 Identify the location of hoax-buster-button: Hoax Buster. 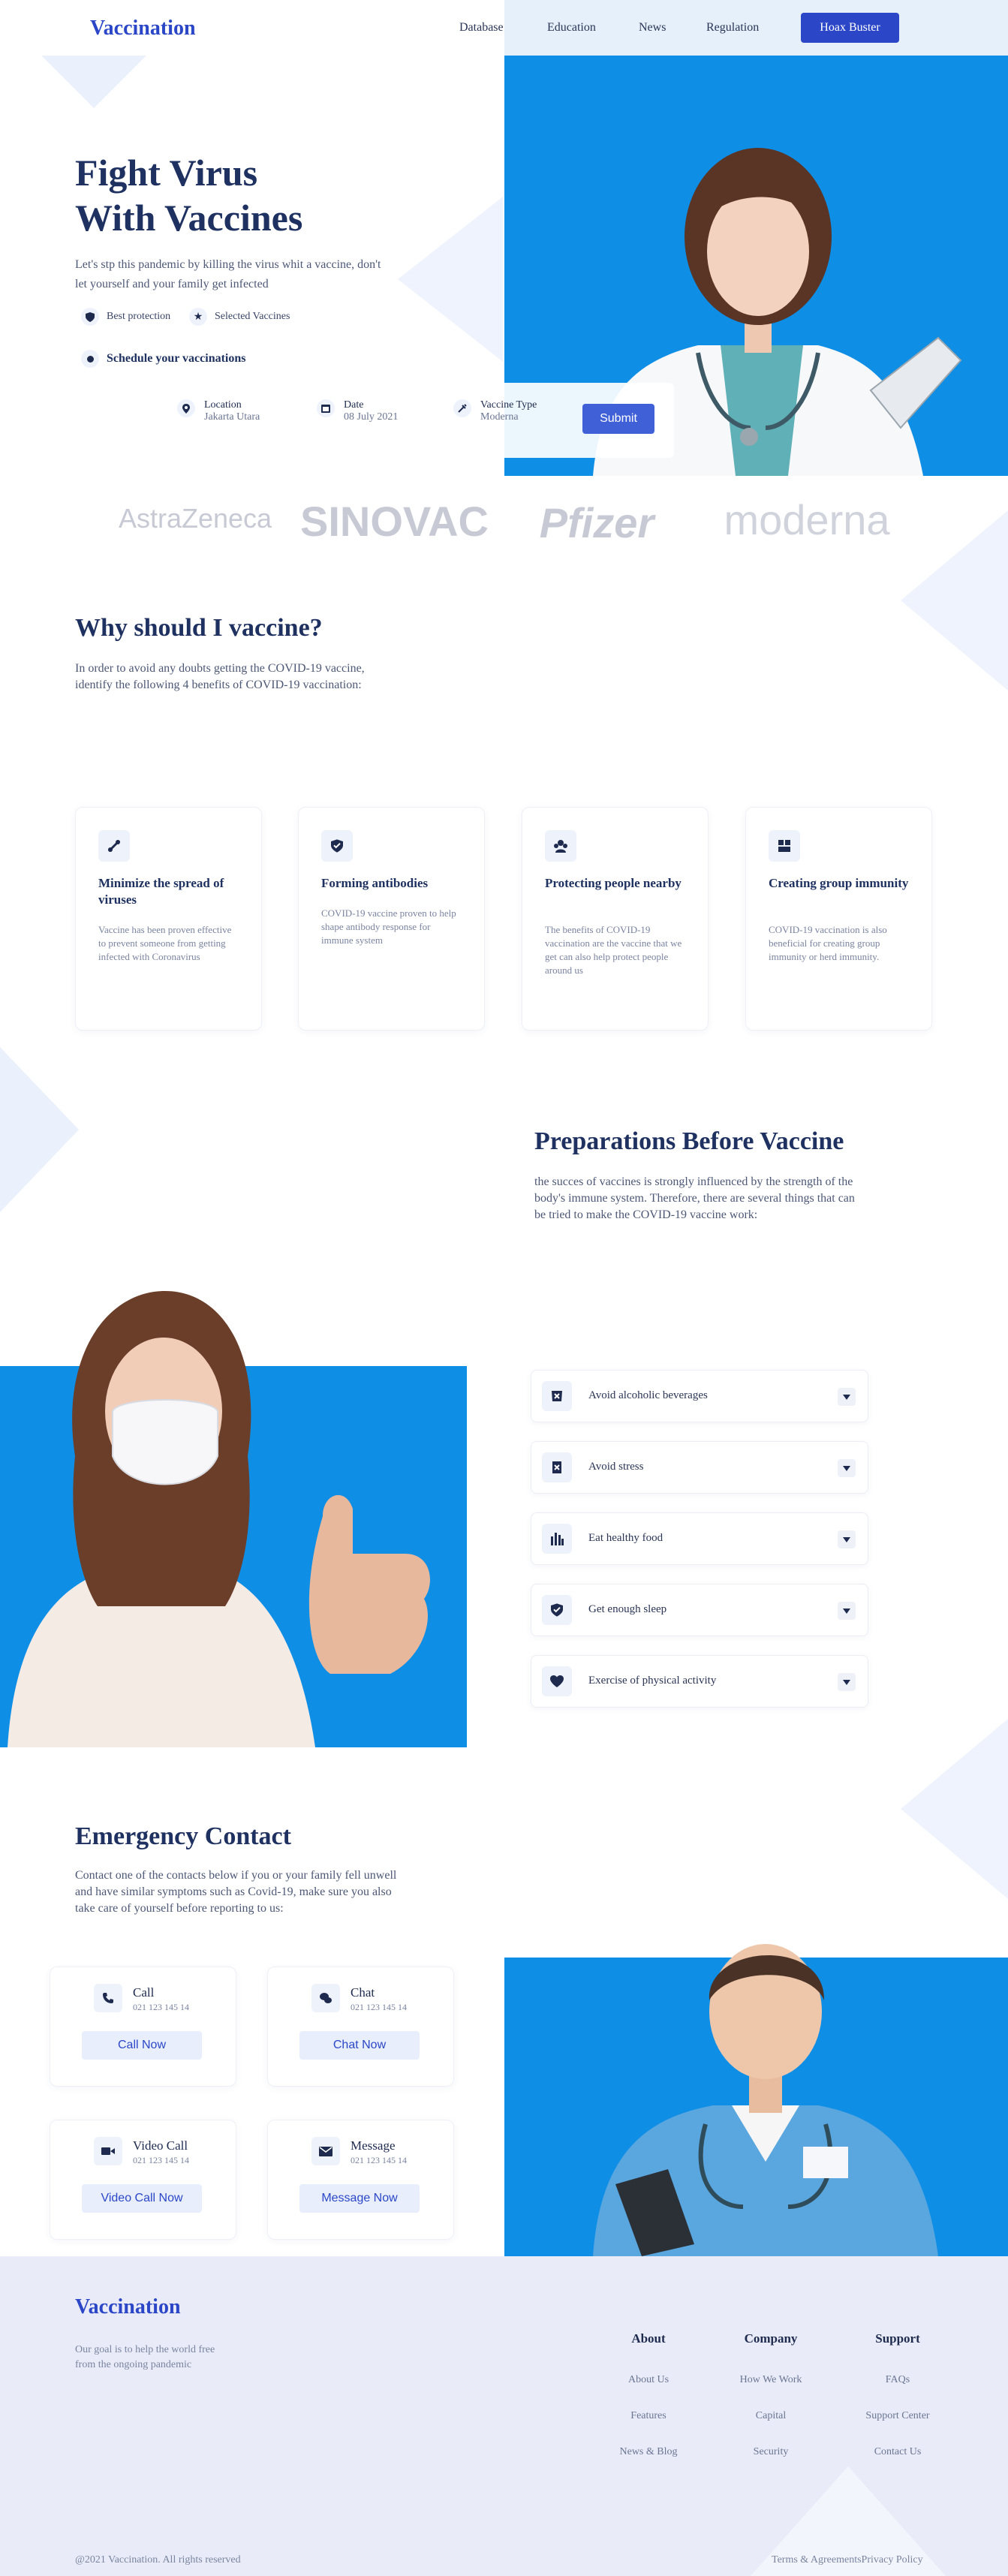
(850, 28).